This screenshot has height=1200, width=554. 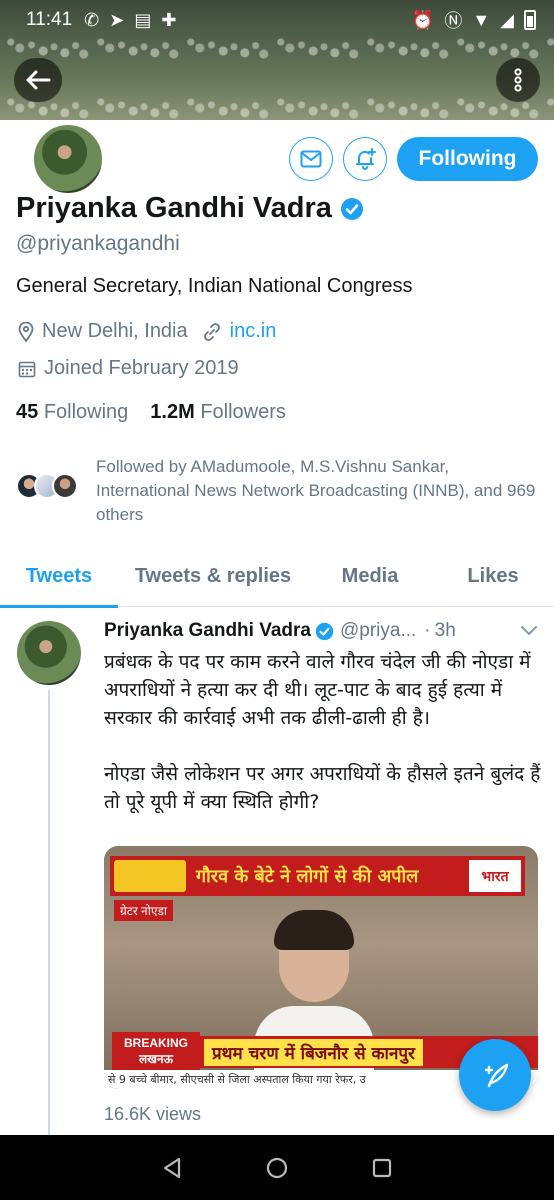 I want to click on channel-logo-right: भारत, so click(x=495, y=876).